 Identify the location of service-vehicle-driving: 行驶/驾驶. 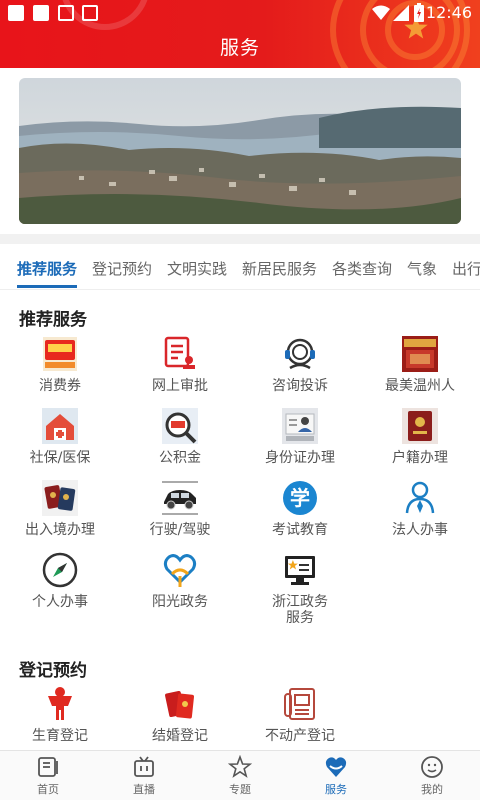
(180, 509).